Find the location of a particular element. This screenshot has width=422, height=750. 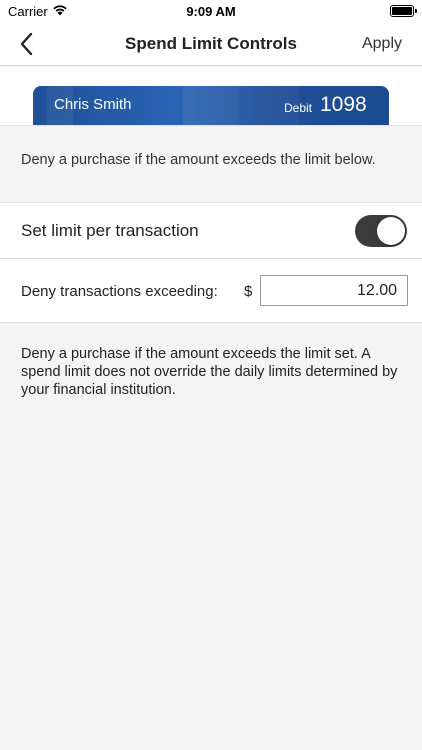

apply-button: Apply is located at coordinates (382, 44).